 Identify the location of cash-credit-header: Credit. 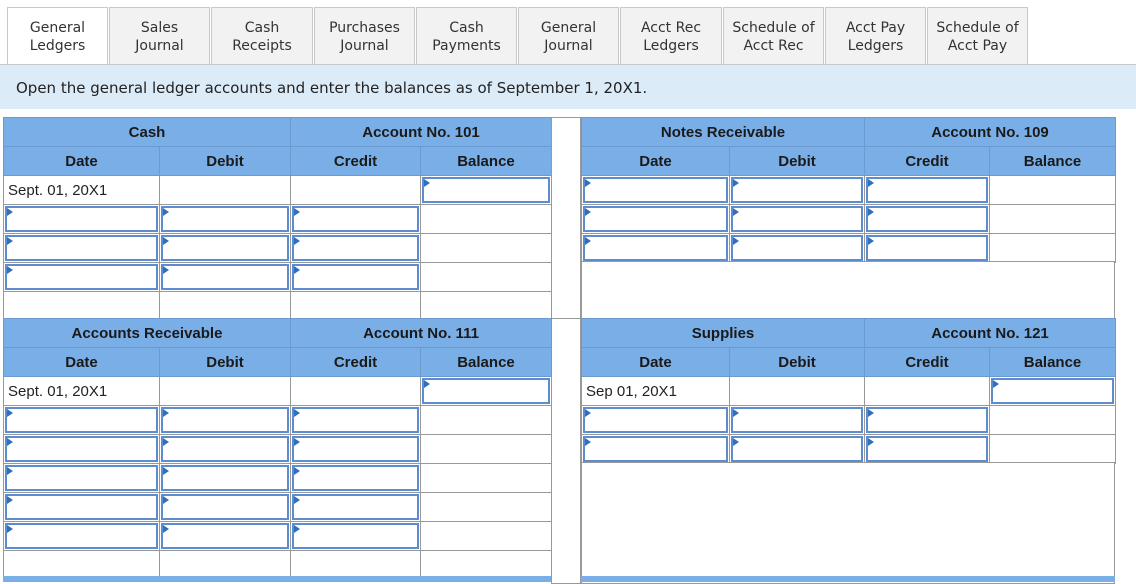
(355, 161).